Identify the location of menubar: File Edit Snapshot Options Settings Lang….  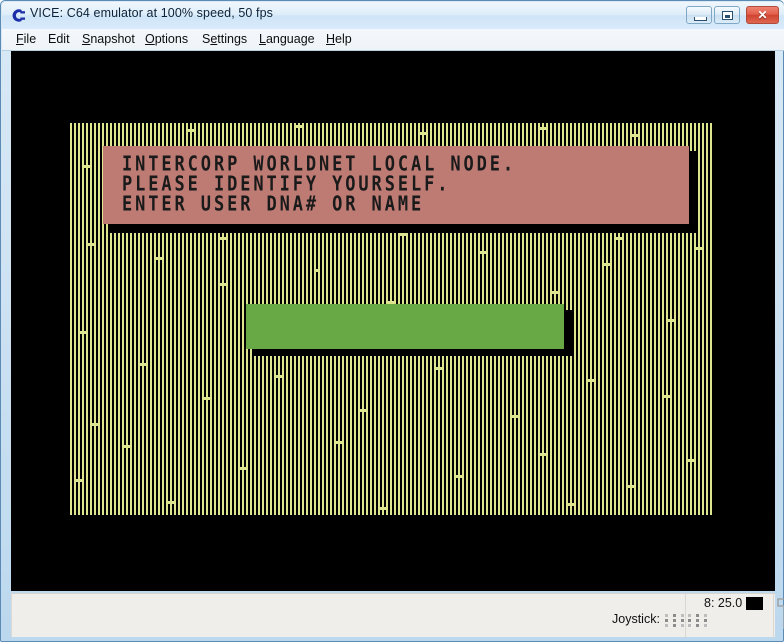
(393, 40).